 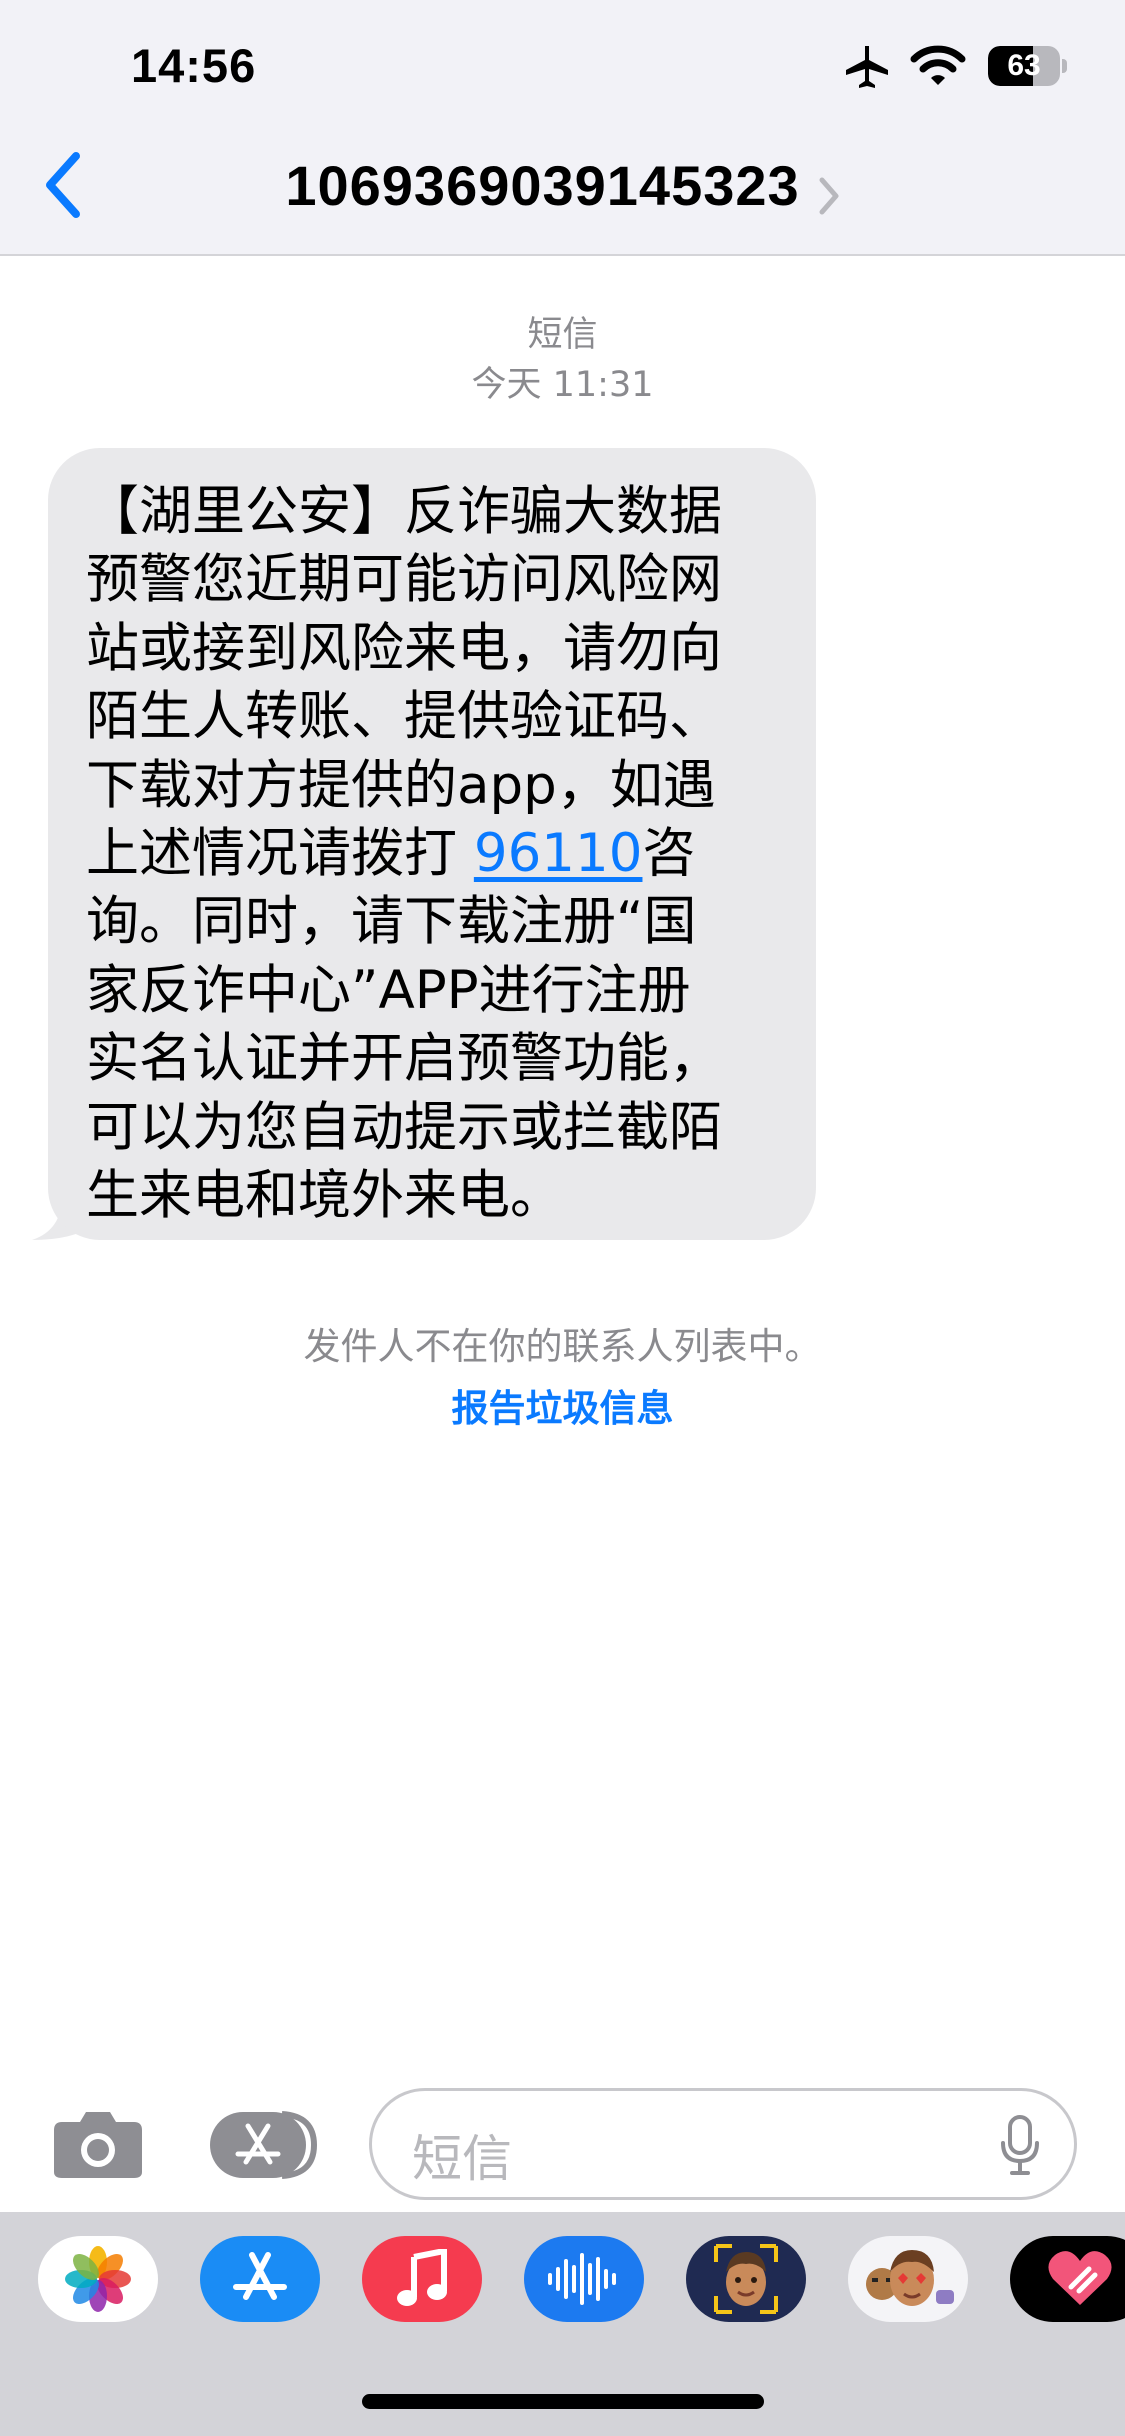 I want to click on message-line: 实名认证并开启预警功能，, so click(x=404, y=1059).